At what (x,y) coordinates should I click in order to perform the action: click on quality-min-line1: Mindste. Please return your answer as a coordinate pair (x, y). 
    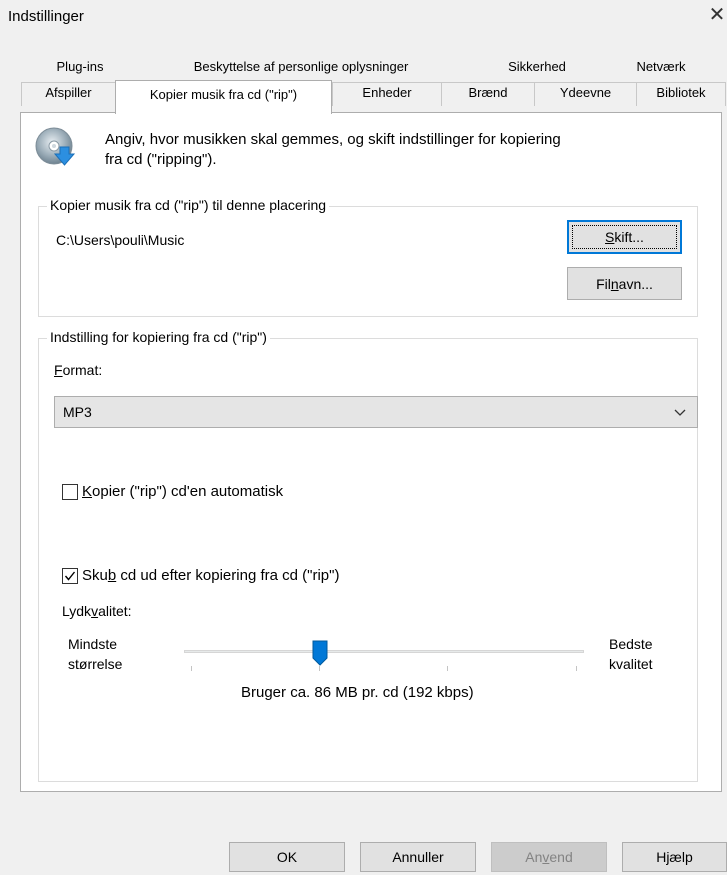
    Looking at the image, I should click on (93, 644).